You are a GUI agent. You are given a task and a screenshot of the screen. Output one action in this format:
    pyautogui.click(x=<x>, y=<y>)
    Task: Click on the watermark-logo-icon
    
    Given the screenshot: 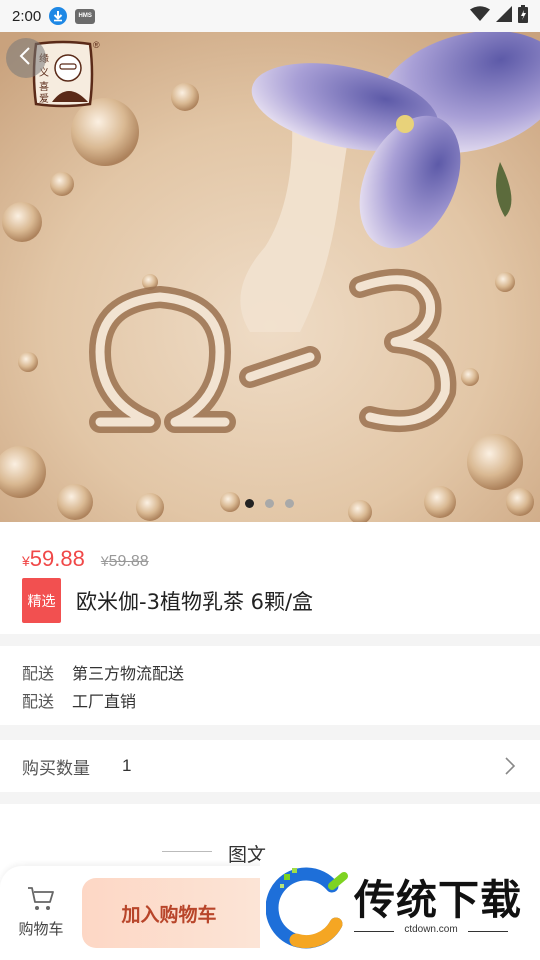 What is the action you would take?
    pyautogui.click(x=307, y=908)
    